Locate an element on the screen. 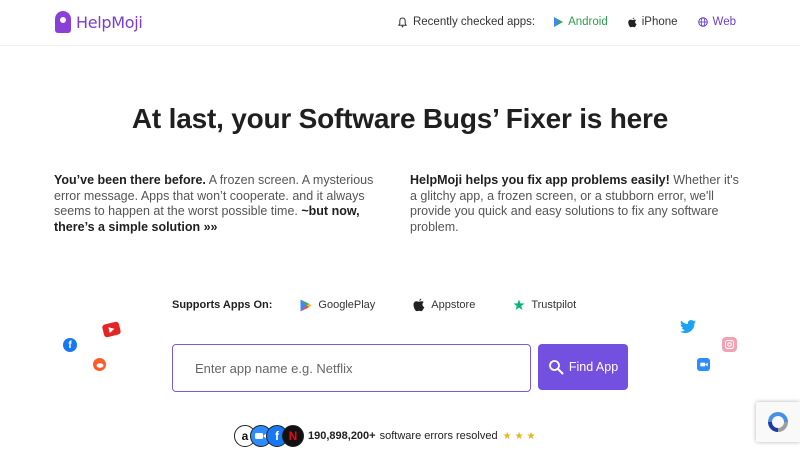 The height and width of the screenshot is (450, 800). errors-label: software errors resolved is located at coordinates (438, 436).